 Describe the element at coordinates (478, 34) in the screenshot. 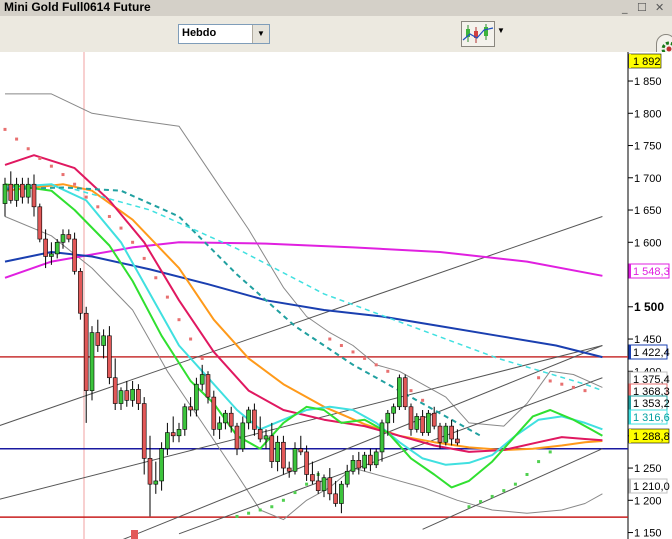

I see `indicator-button` at that location.